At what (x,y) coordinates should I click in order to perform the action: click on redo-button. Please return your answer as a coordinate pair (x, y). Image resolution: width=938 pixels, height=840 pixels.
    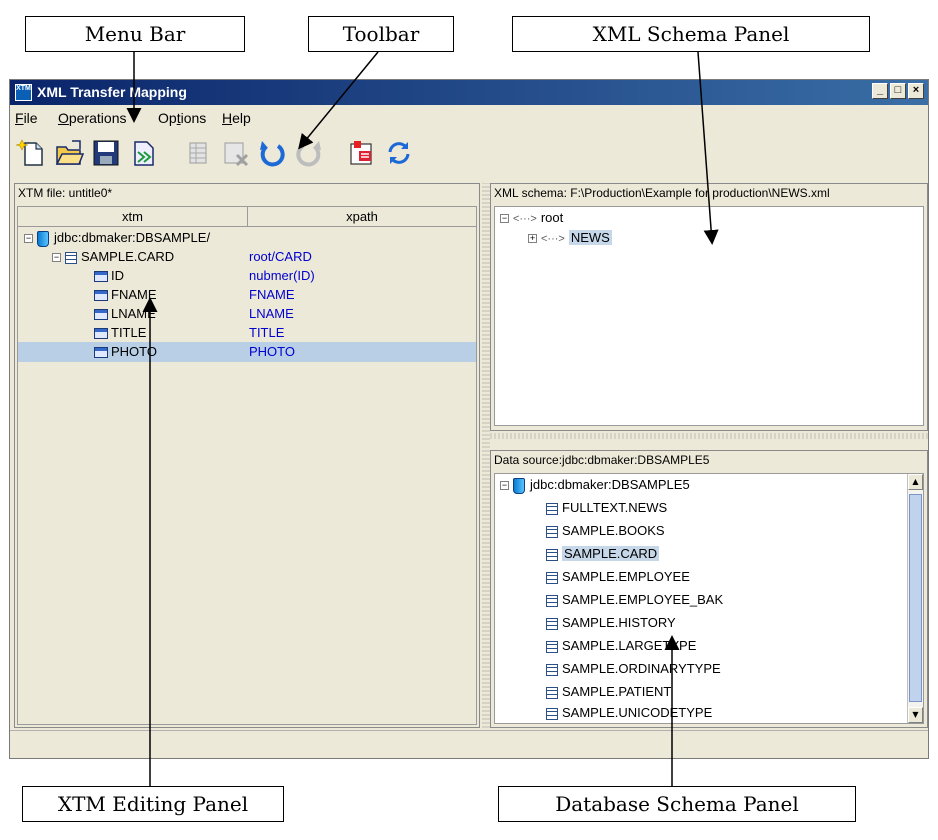
    Looking at the image, I should click on (309, 153).